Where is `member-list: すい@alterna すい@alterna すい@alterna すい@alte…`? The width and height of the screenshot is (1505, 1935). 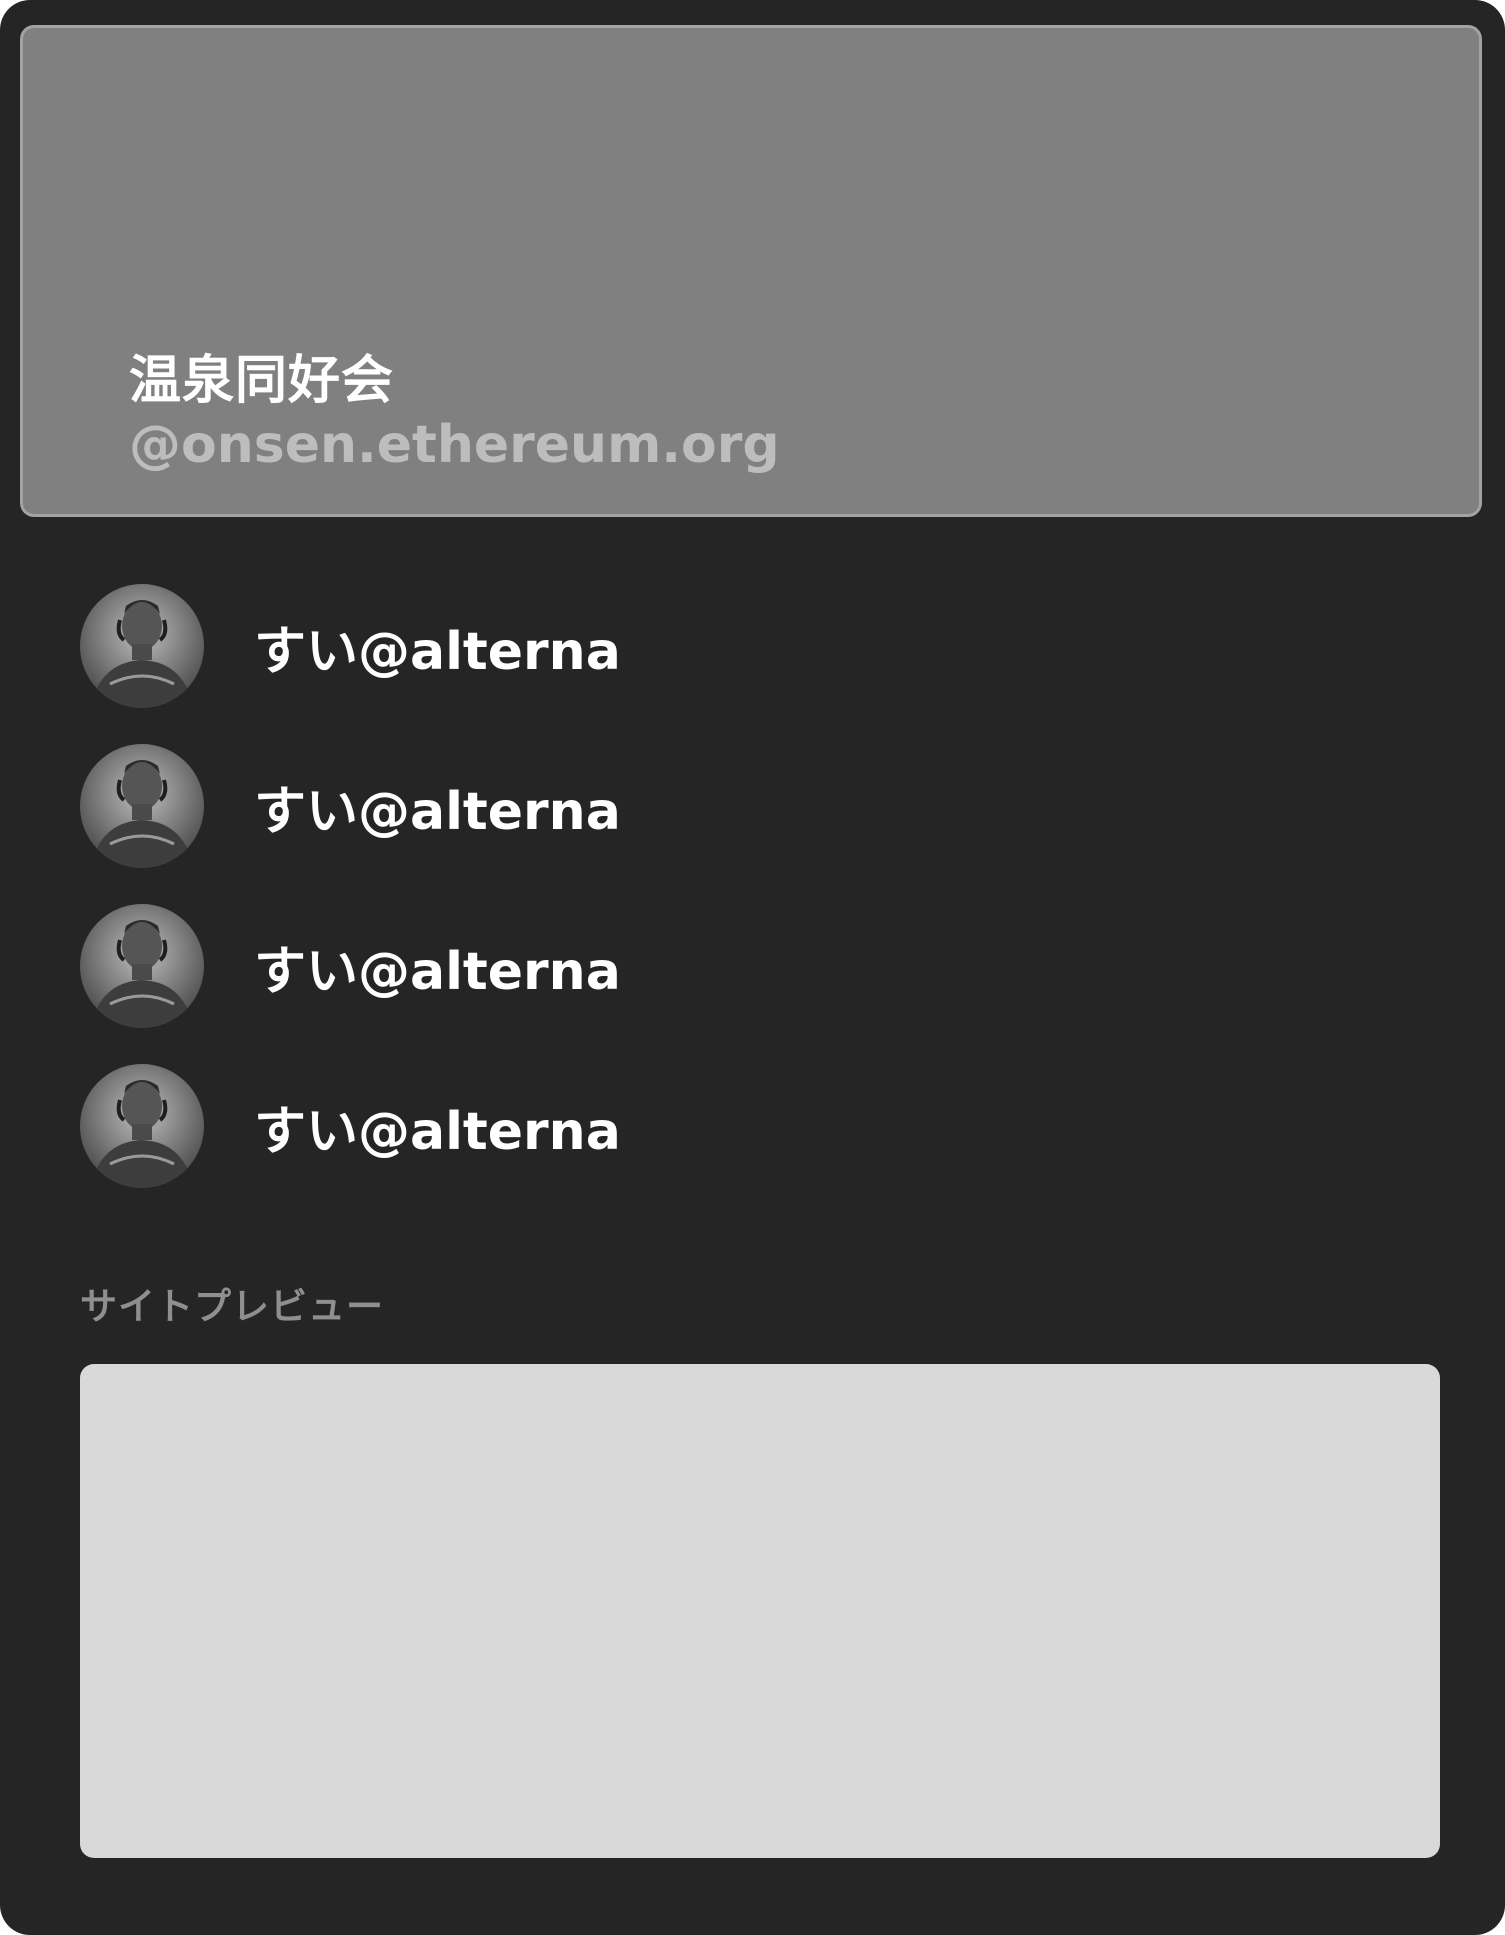
member-list: すい@alterna すい@alterna すい@alterna すい@alte… is located at coordinates (350, 904).